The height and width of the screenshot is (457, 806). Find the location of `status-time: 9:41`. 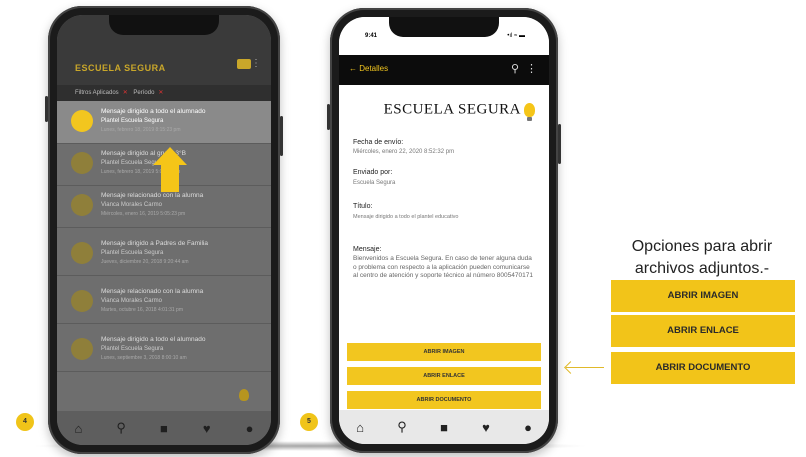

status-time: 9:41 is located at coordinates (371, 36).